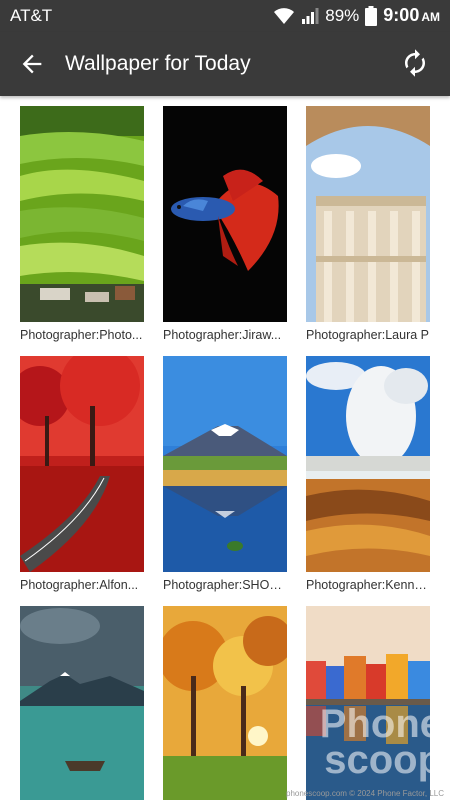 This screenshot has width=450, height=800. I want to click on clock: 9:00, so click(401, 15).